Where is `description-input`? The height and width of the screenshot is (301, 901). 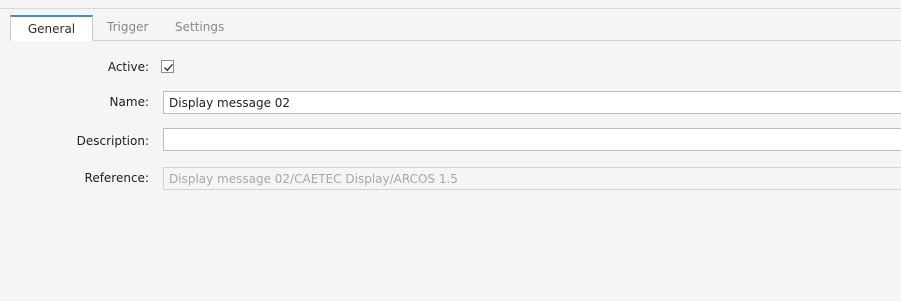
description-input is located at coordinates (532, 139).